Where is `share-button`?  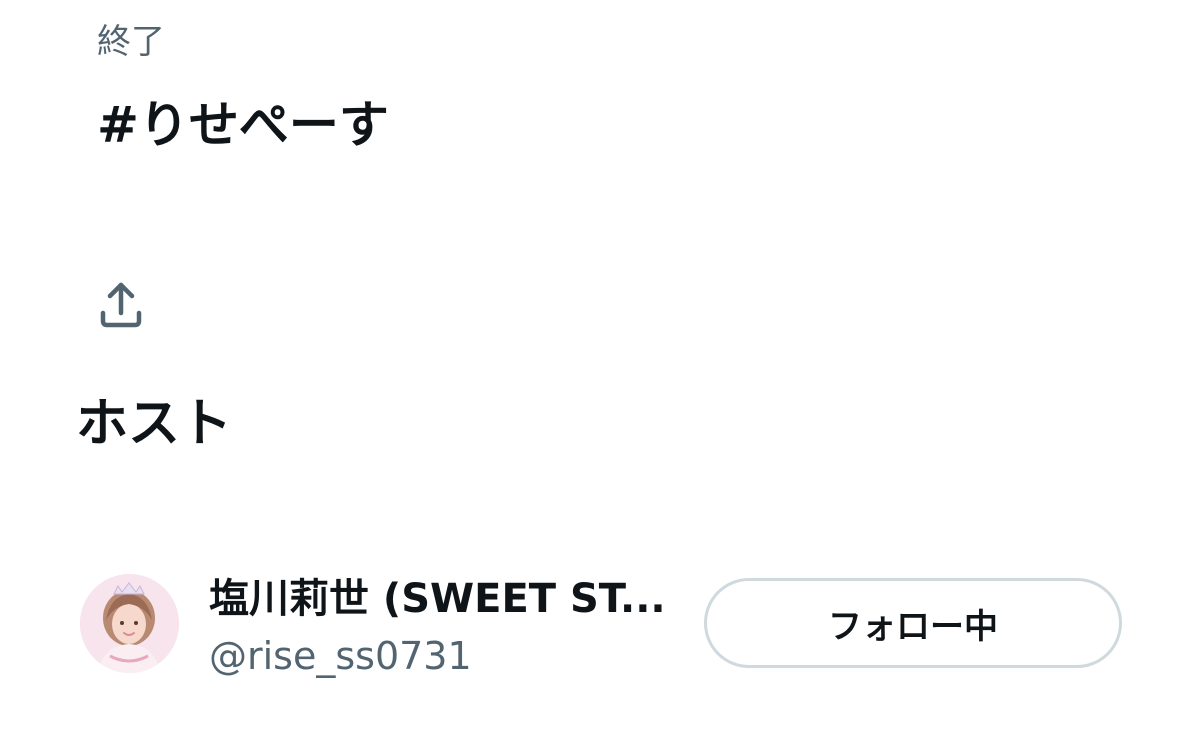
share-button is located at coordinates (121, 305).